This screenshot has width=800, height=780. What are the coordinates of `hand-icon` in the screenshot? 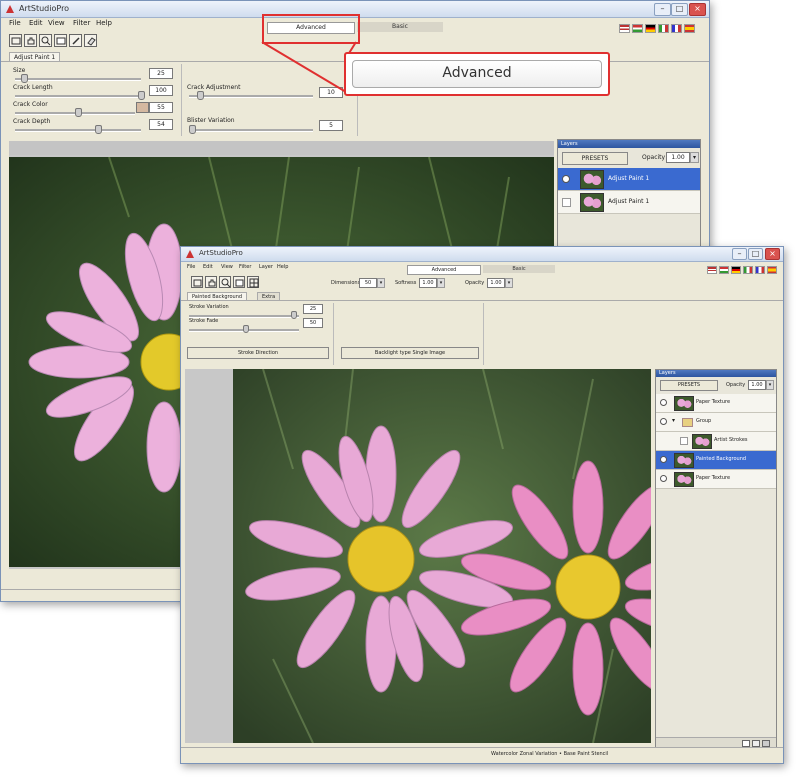 It's located at (212, 283).